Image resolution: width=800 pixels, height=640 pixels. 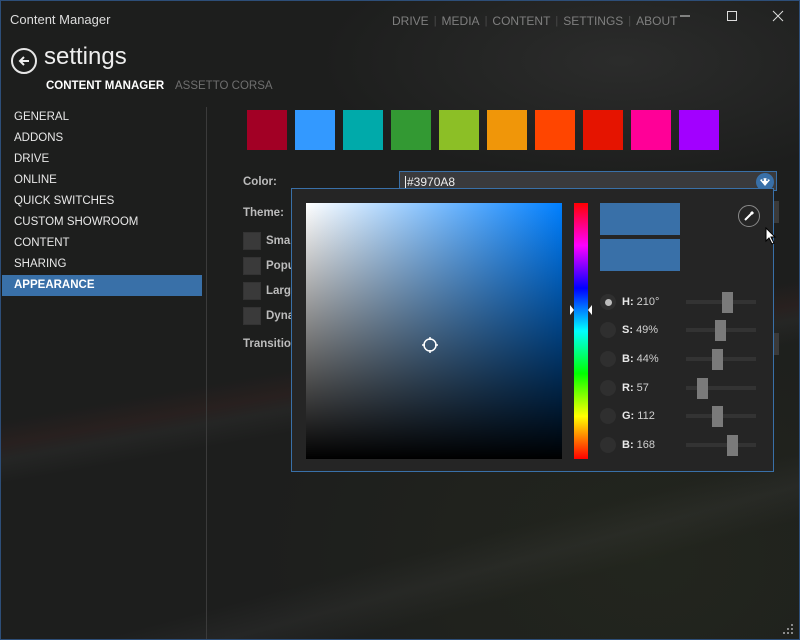 I want to click on color-label: Color:, so click(x=260, y=182).